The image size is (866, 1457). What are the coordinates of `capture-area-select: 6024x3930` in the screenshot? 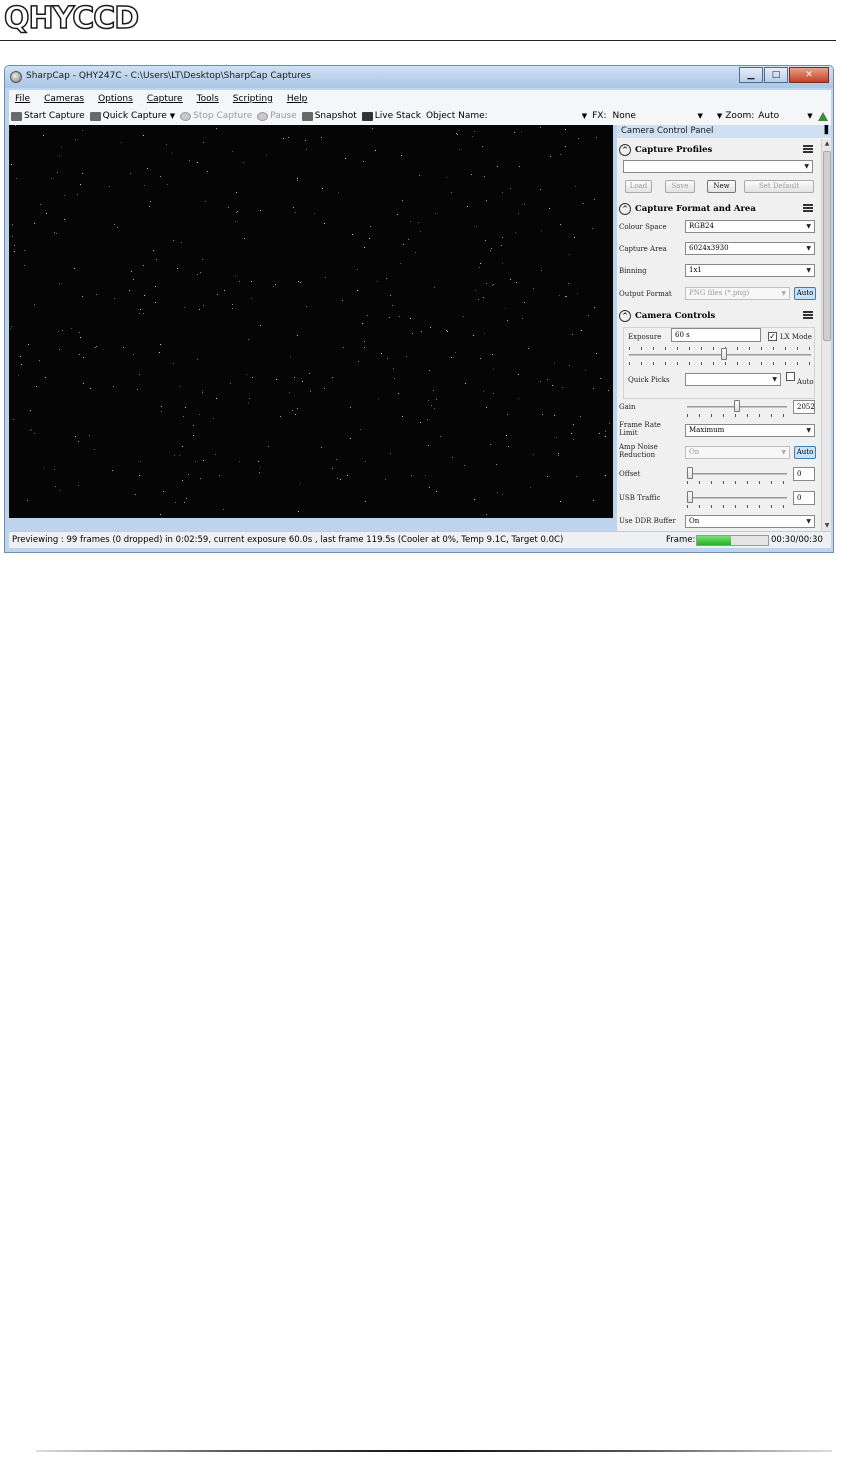 It's located at (750, 248).